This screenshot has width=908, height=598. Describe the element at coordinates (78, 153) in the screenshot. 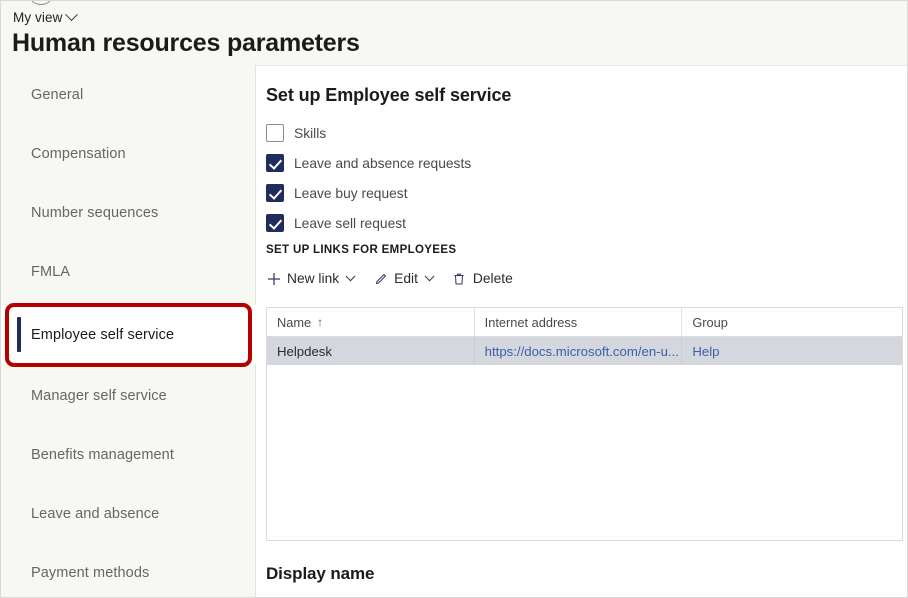

I see `sidebar-item-label: Compensation` at that location.